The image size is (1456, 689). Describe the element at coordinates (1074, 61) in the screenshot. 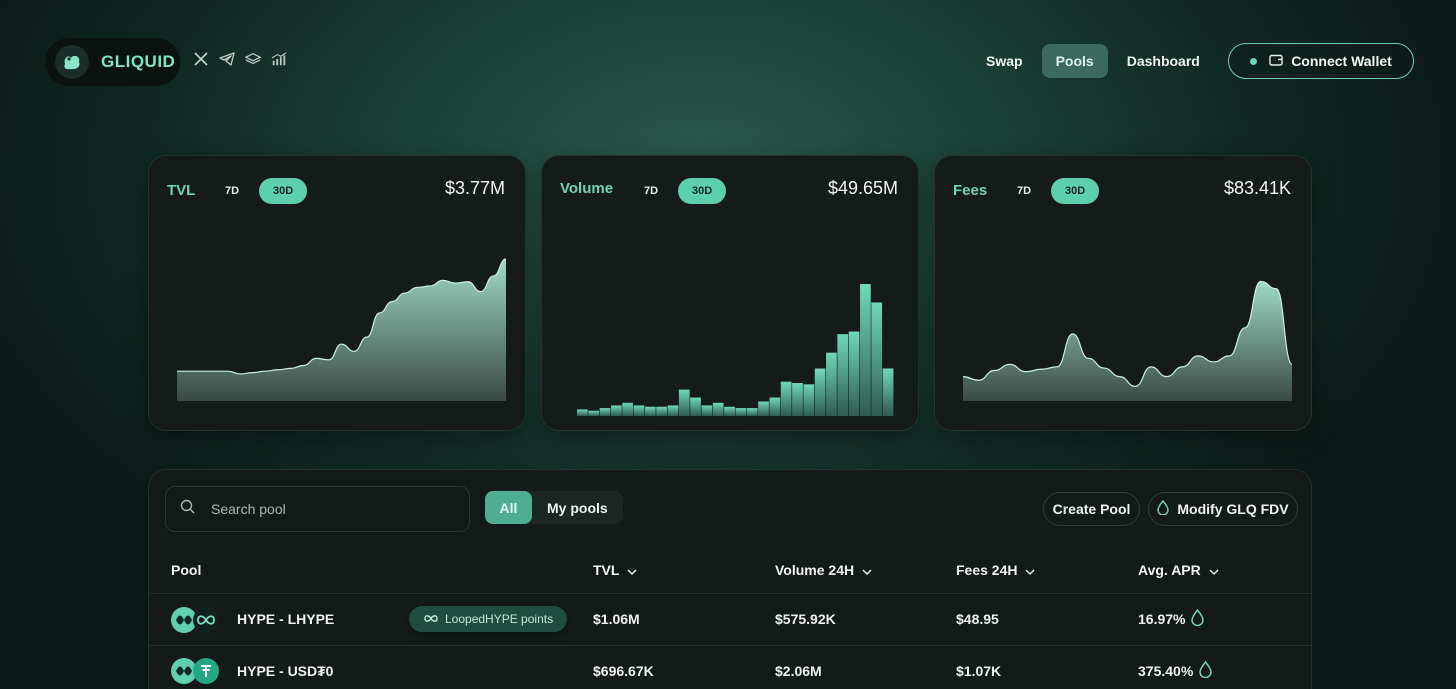

I see `nav-pools: Pools` at that location.